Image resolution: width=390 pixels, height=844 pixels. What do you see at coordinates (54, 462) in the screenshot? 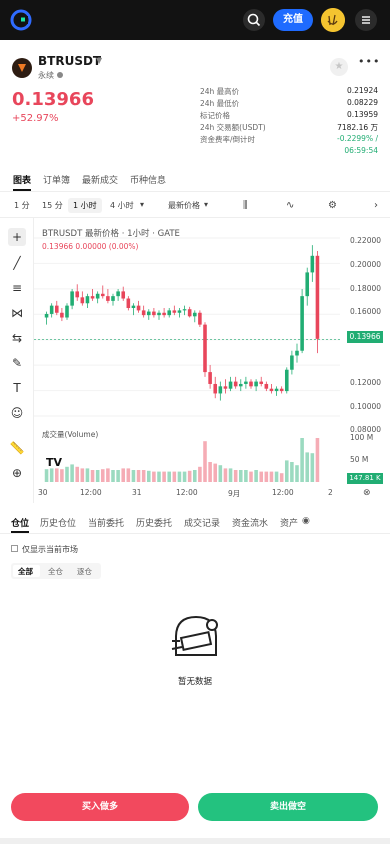
I see `tradingview-logo: TV` at bounding box center [54, 462].